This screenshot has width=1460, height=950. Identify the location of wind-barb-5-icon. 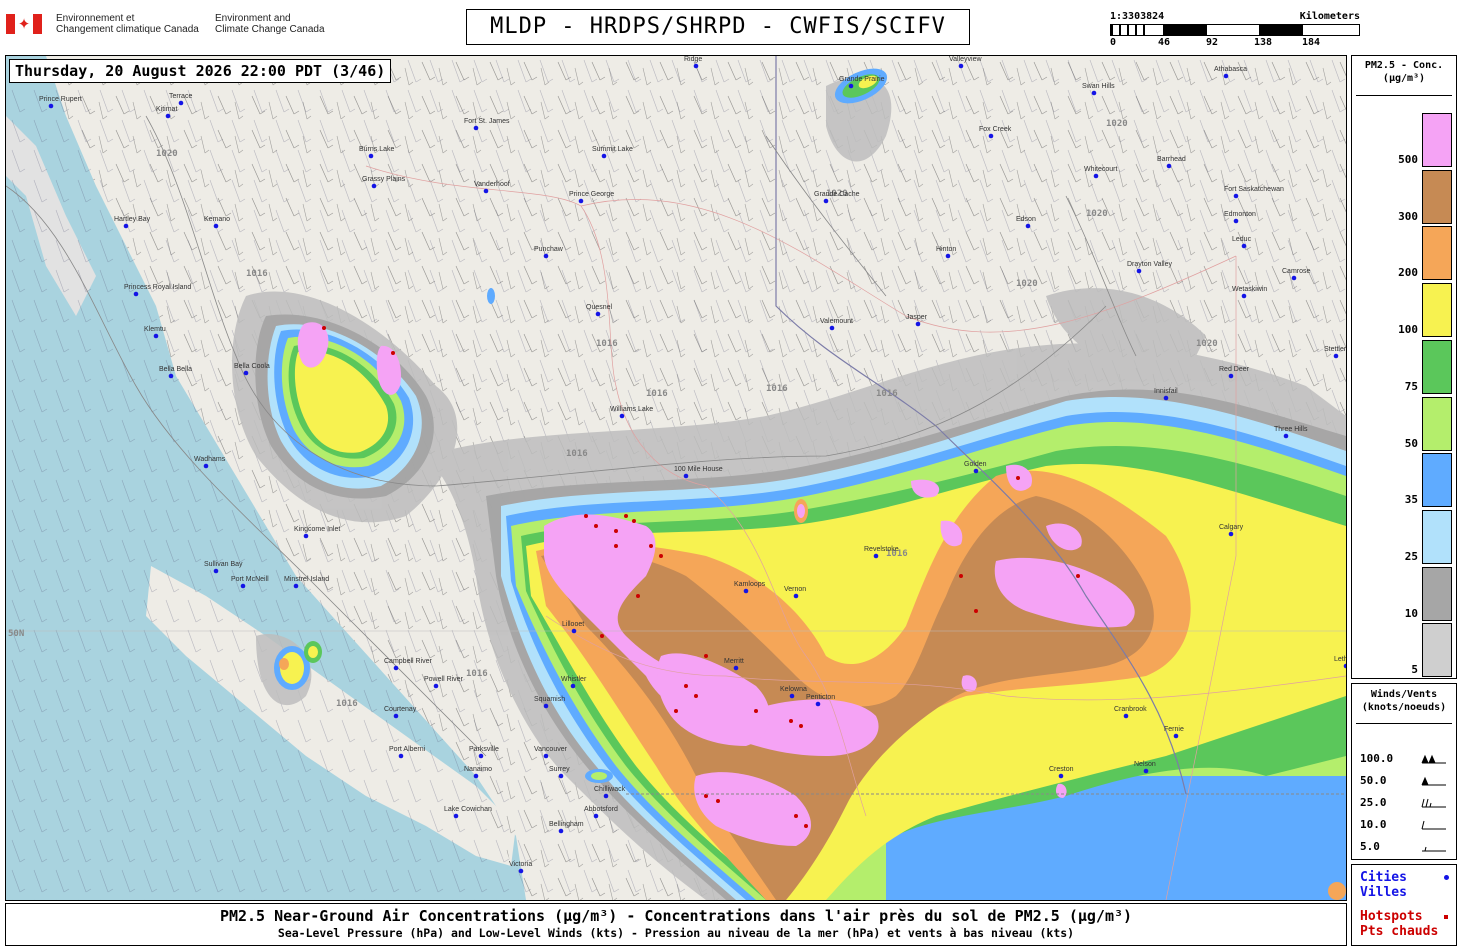
(1434, 849).